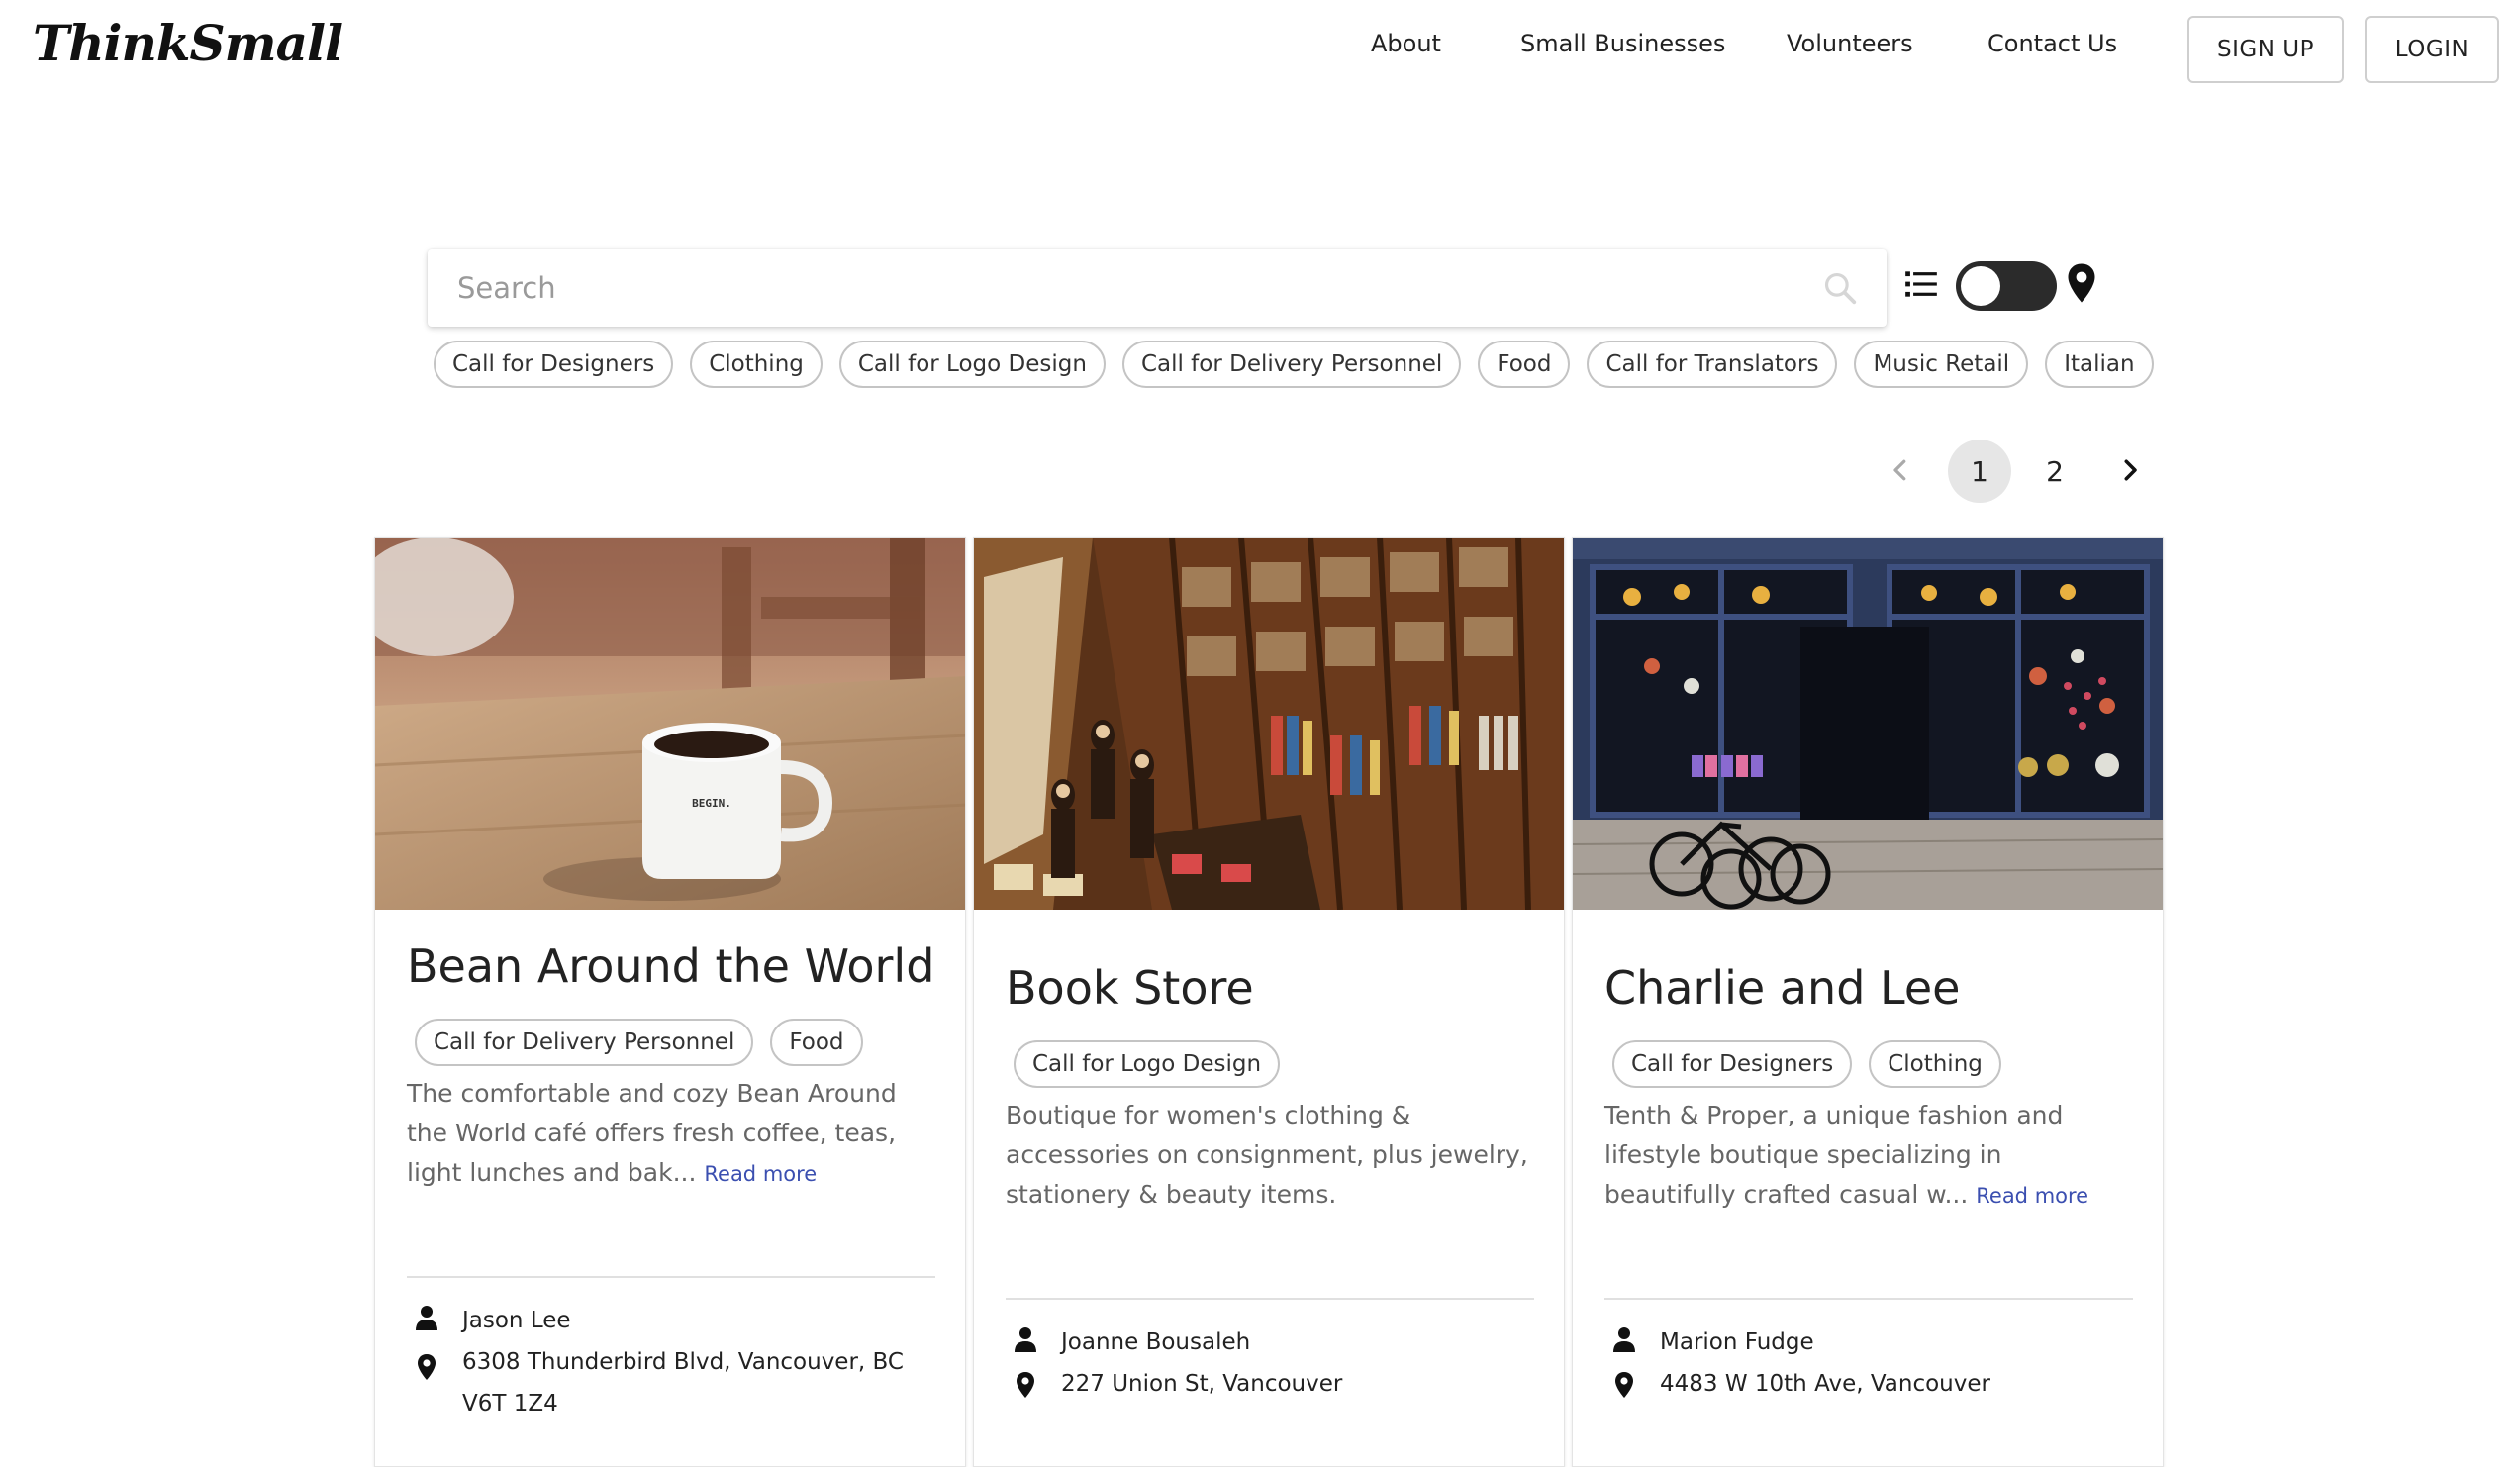  What do you see at coordinates (1979, 471) in the screenshot?
I see `page-button-1: 1` at bounding box center [1979, 471].